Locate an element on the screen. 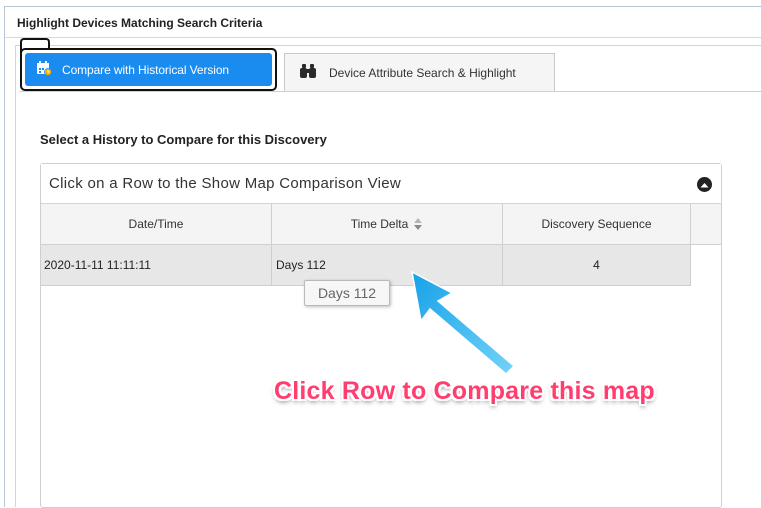 This screenshot has height=508, width=761. tab-divider is located at coordinates (390, 91).